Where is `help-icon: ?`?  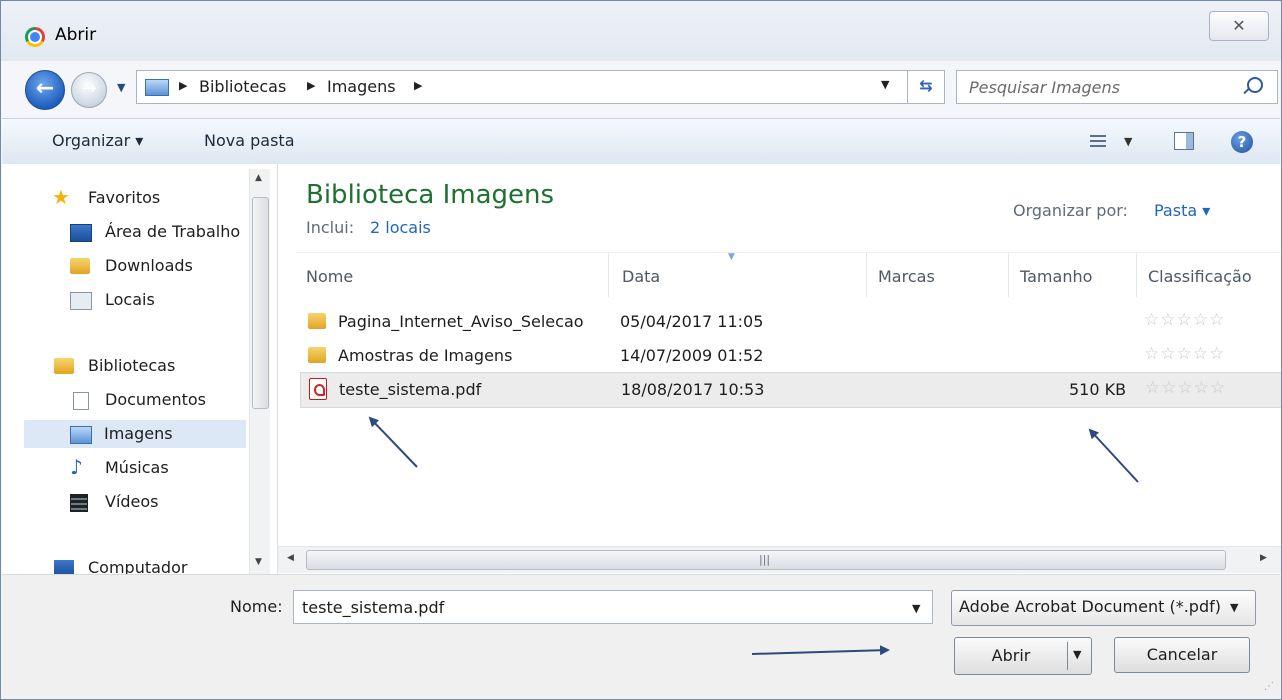
help-icon: ? is located at coordinates (1242, 142).